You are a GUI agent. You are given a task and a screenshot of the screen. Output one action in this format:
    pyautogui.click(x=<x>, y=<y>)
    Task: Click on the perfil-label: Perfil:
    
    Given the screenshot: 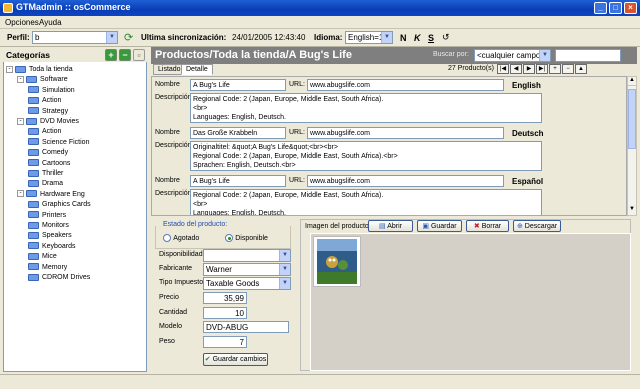 What is the action you would take?
    pyautogui.click(x=18, y=37)
    